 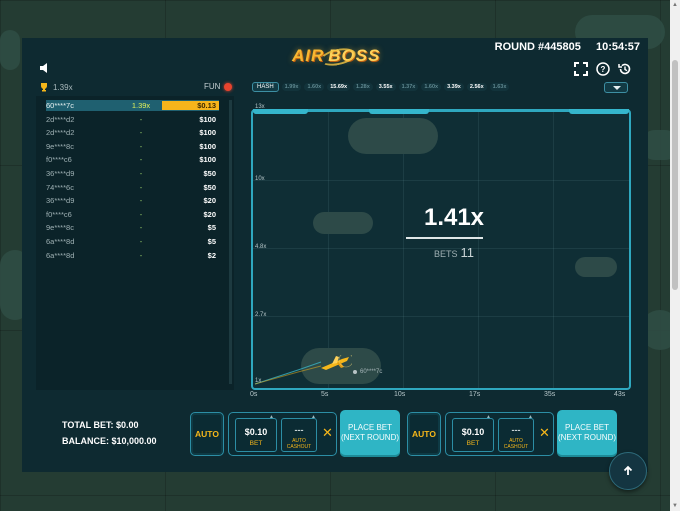 I want to click on bet-user: 74****6c, so click(x=60, y=187).